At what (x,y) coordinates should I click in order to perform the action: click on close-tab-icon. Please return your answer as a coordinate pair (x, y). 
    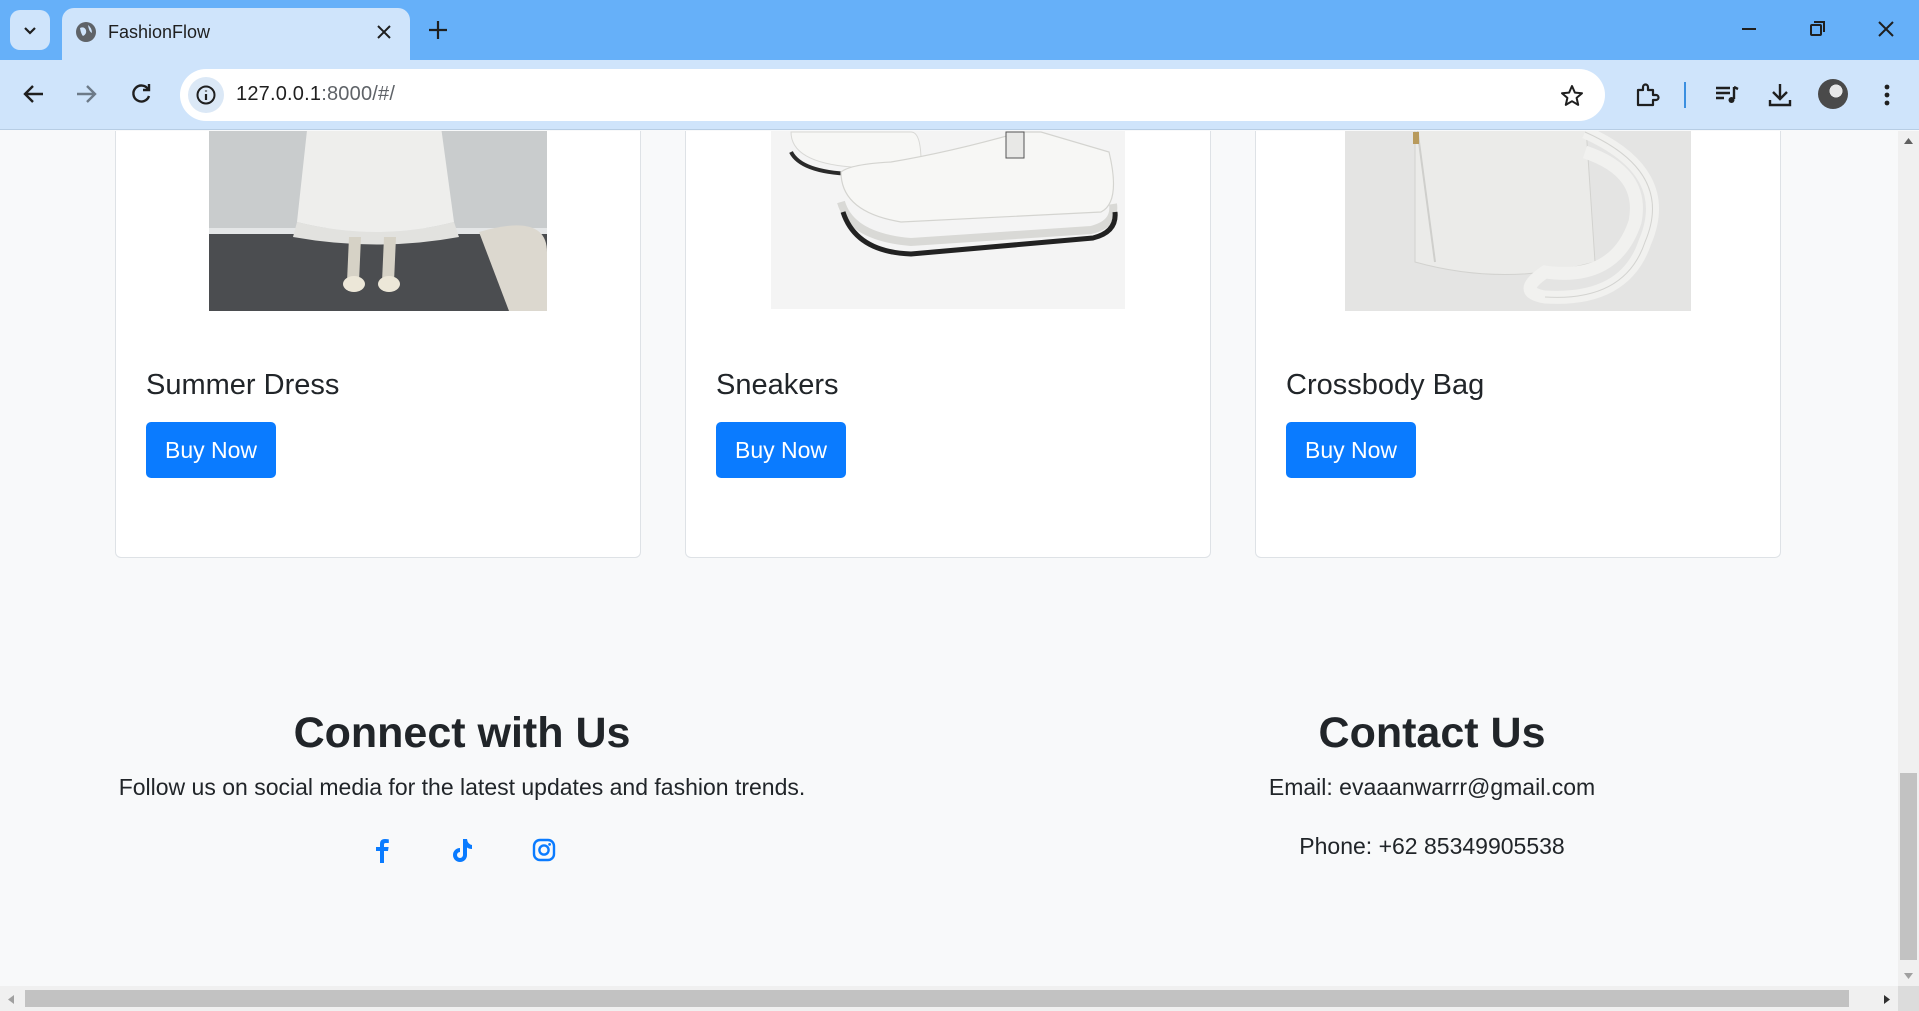
    Looking at the image, I should click on (384, 34).